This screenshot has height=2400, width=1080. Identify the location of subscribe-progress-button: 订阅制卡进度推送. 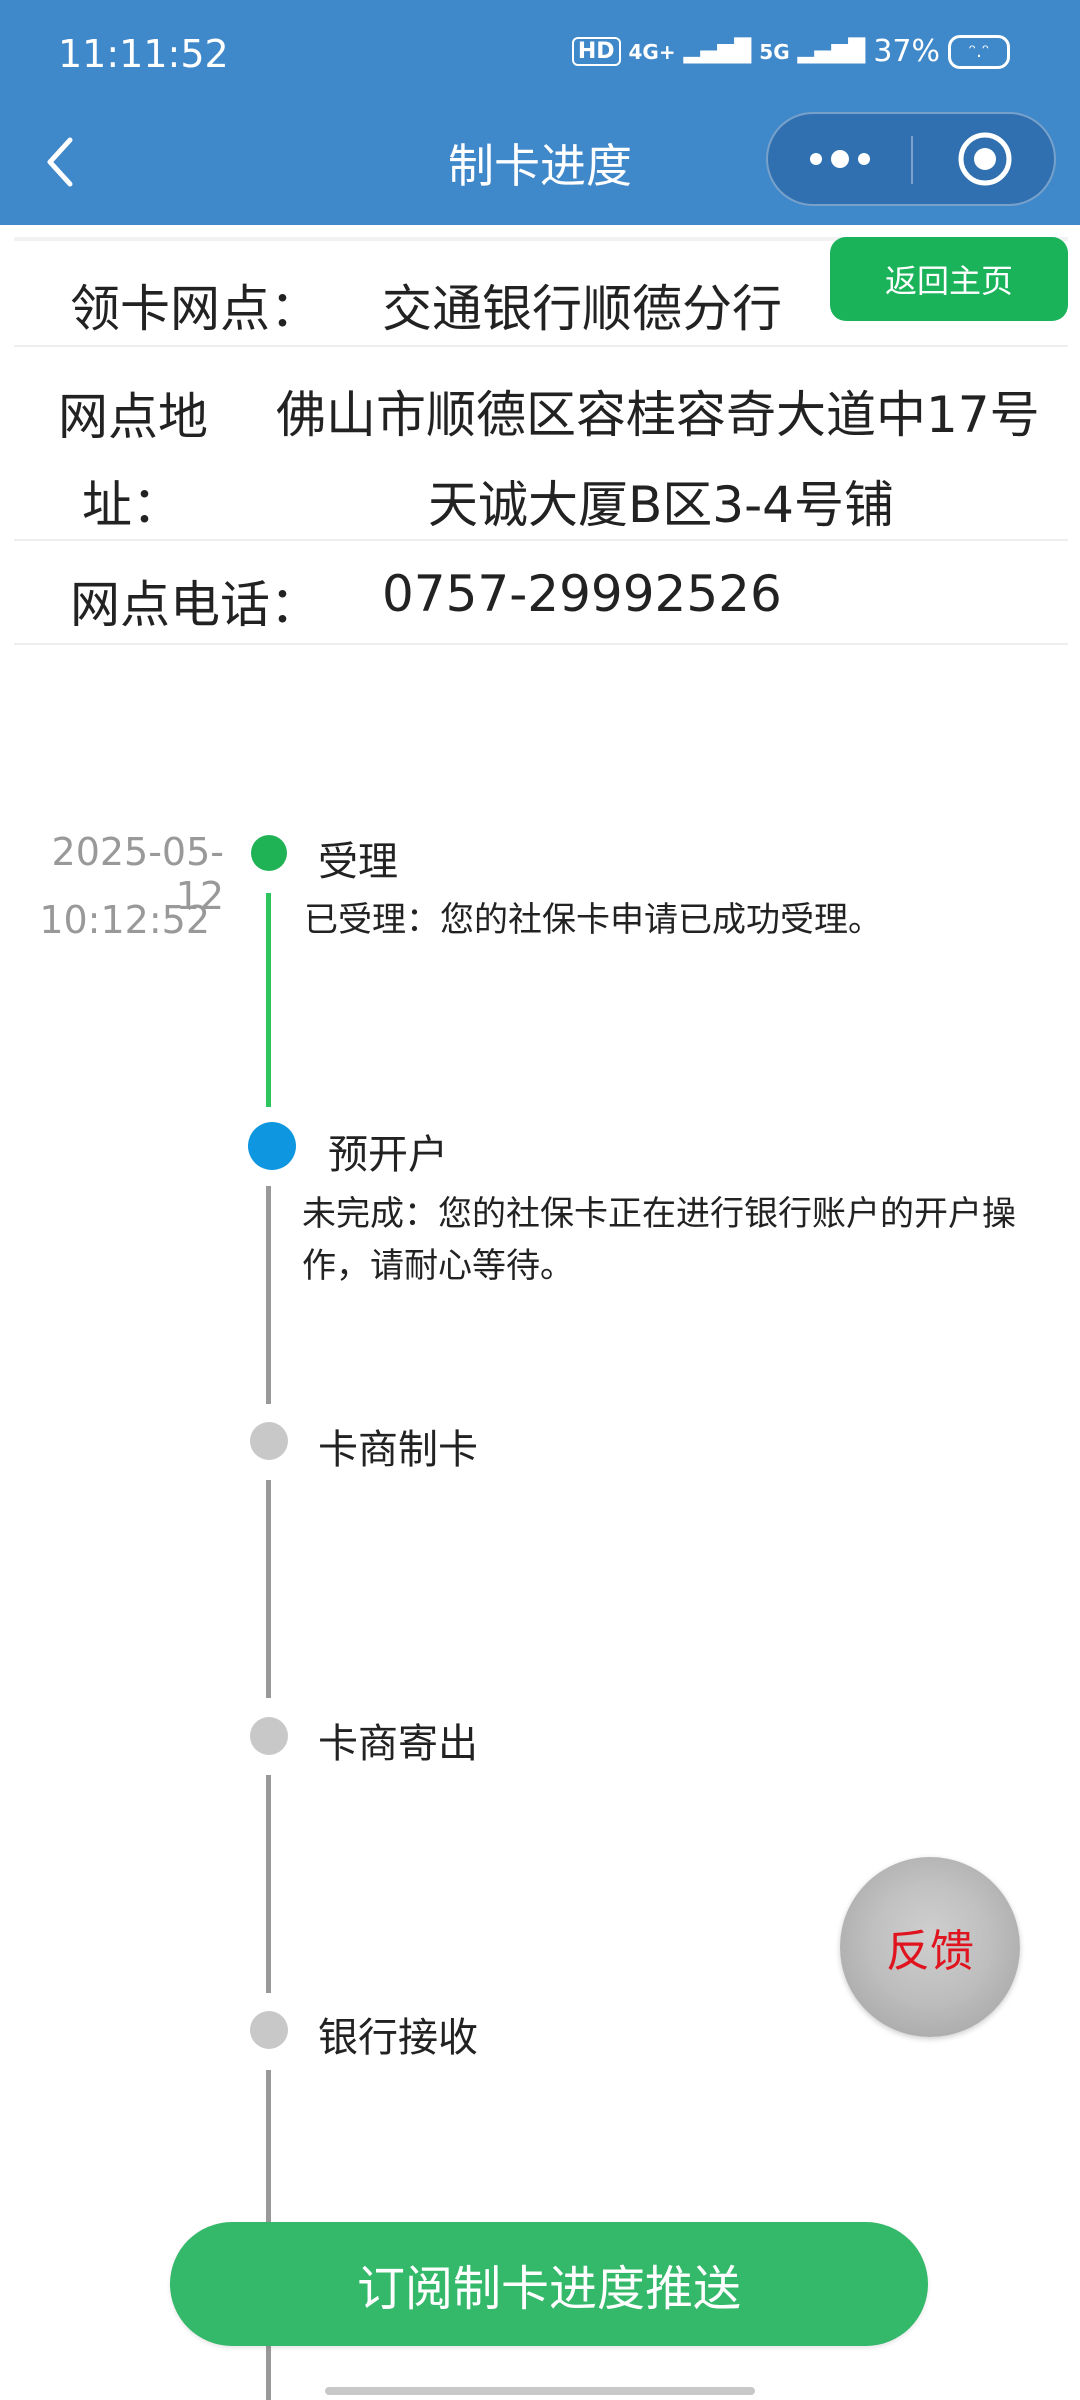
(549, 2284).